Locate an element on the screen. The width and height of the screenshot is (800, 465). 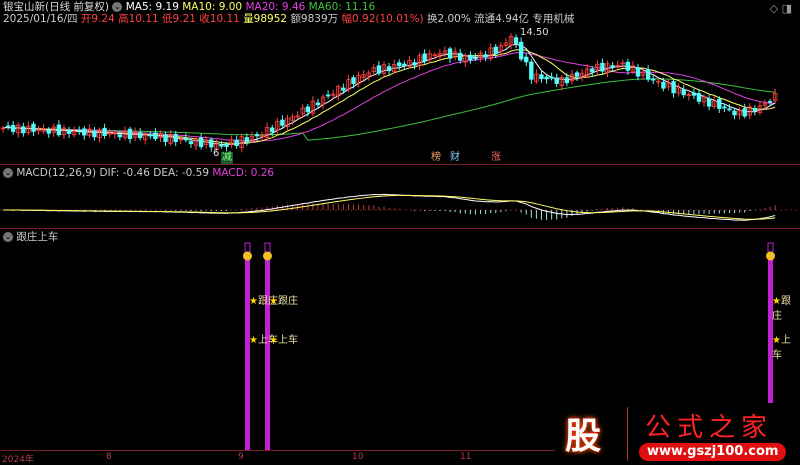
macd-label: MACD(12,26,9) is located at coordinates (56, 173).